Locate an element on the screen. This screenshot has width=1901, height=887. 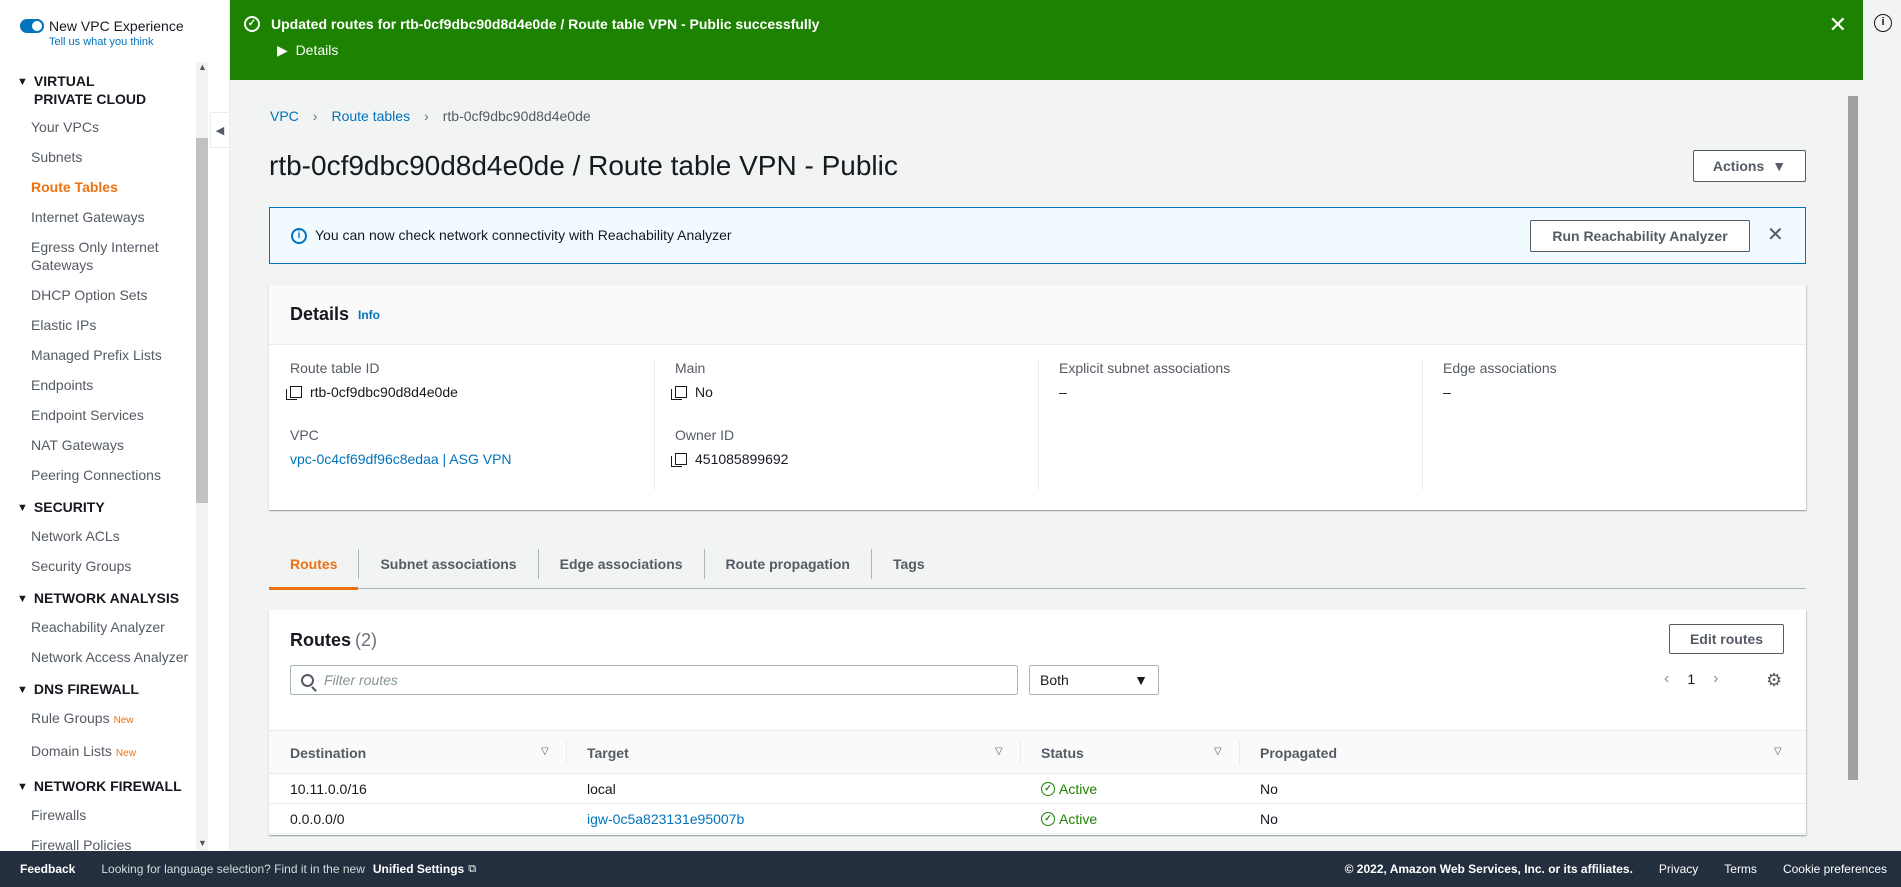
route-table-id-label: Route table ID is located at coordinates (335, 368).